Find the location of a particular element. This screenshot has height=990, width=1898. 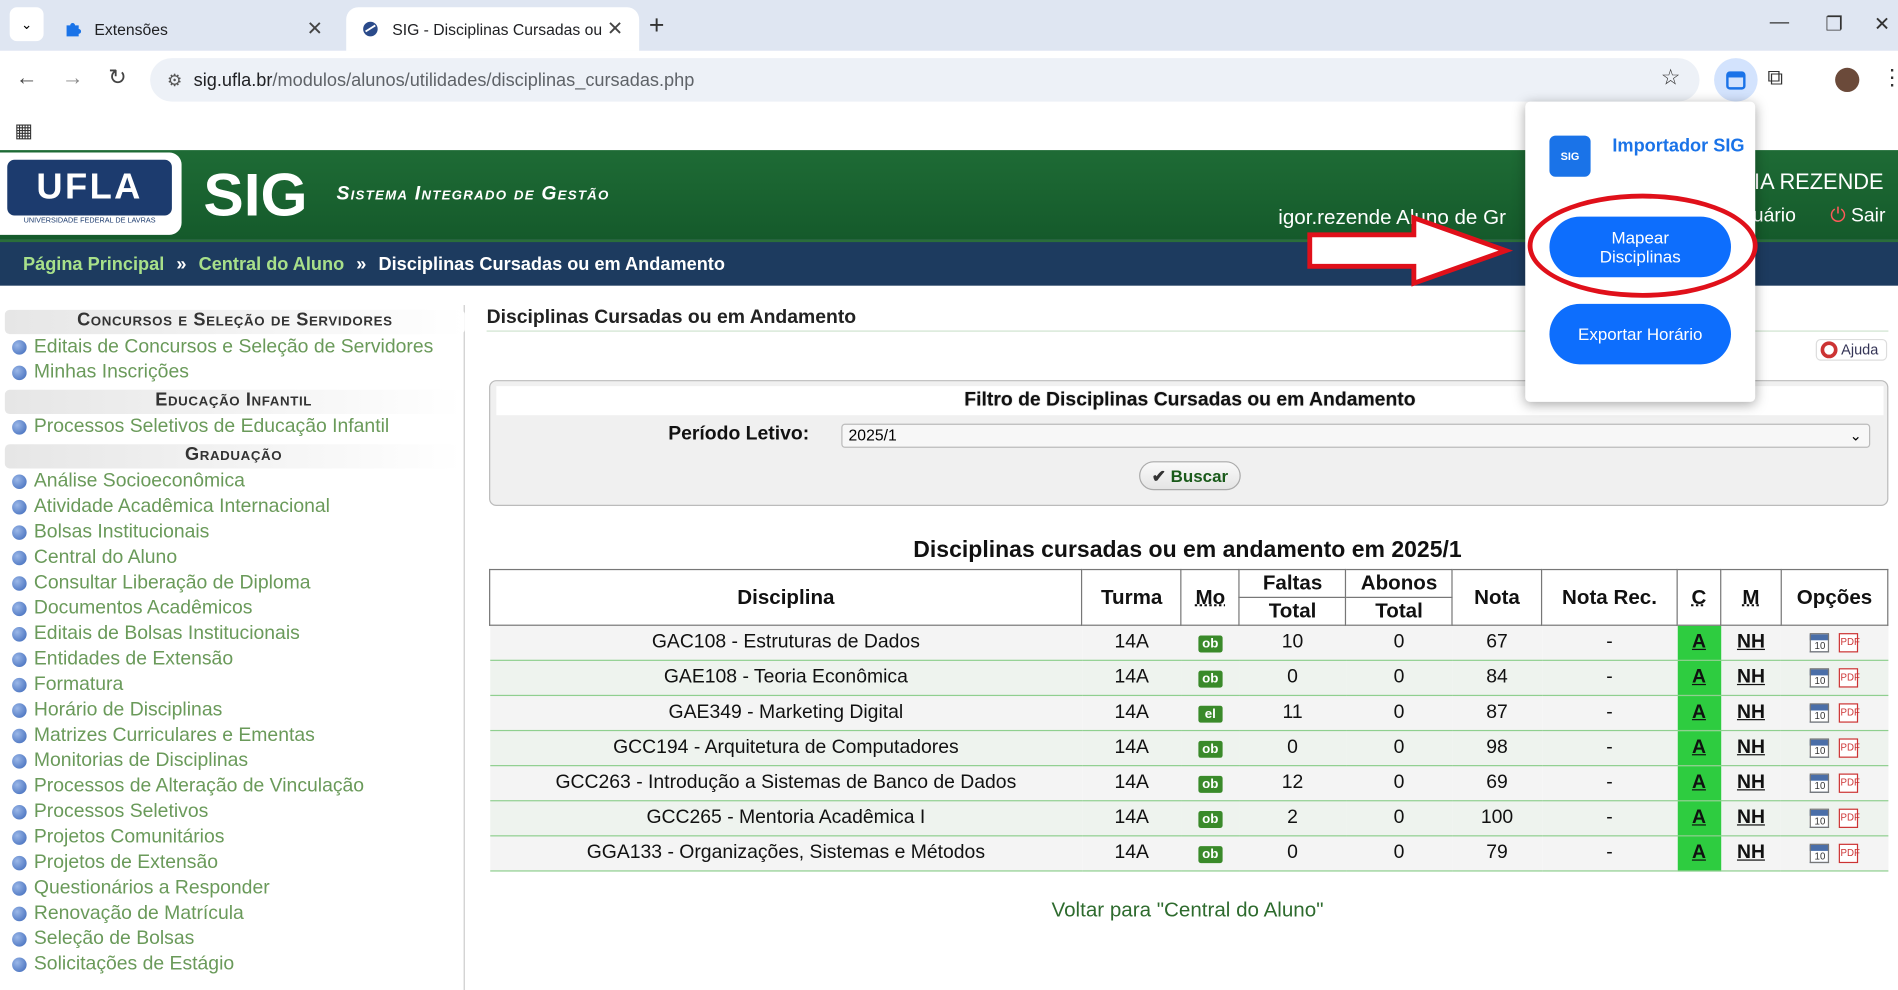

back-to-central-link: Voltar para "Central do Aluno" is located at coordinates (1188, 910).